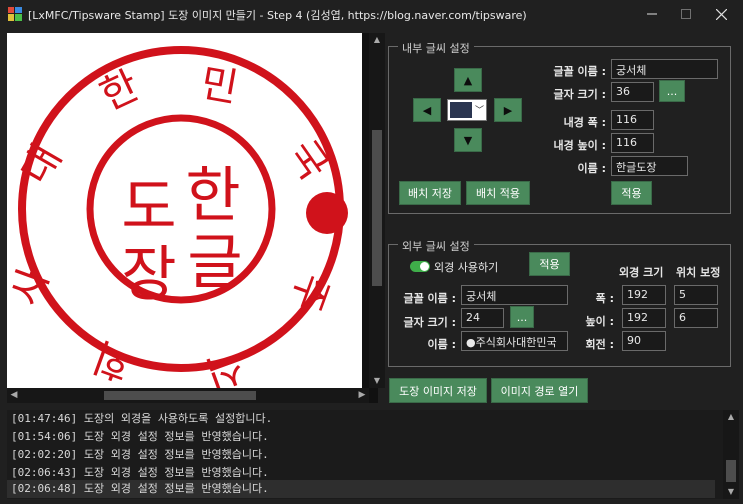 The height and width of the screenshot is (504, 743). What do you see at coordinates (664, 69) in the screenshot?
I see `inner-font-name-input: 궁서체` at bounding box center [664, 69].